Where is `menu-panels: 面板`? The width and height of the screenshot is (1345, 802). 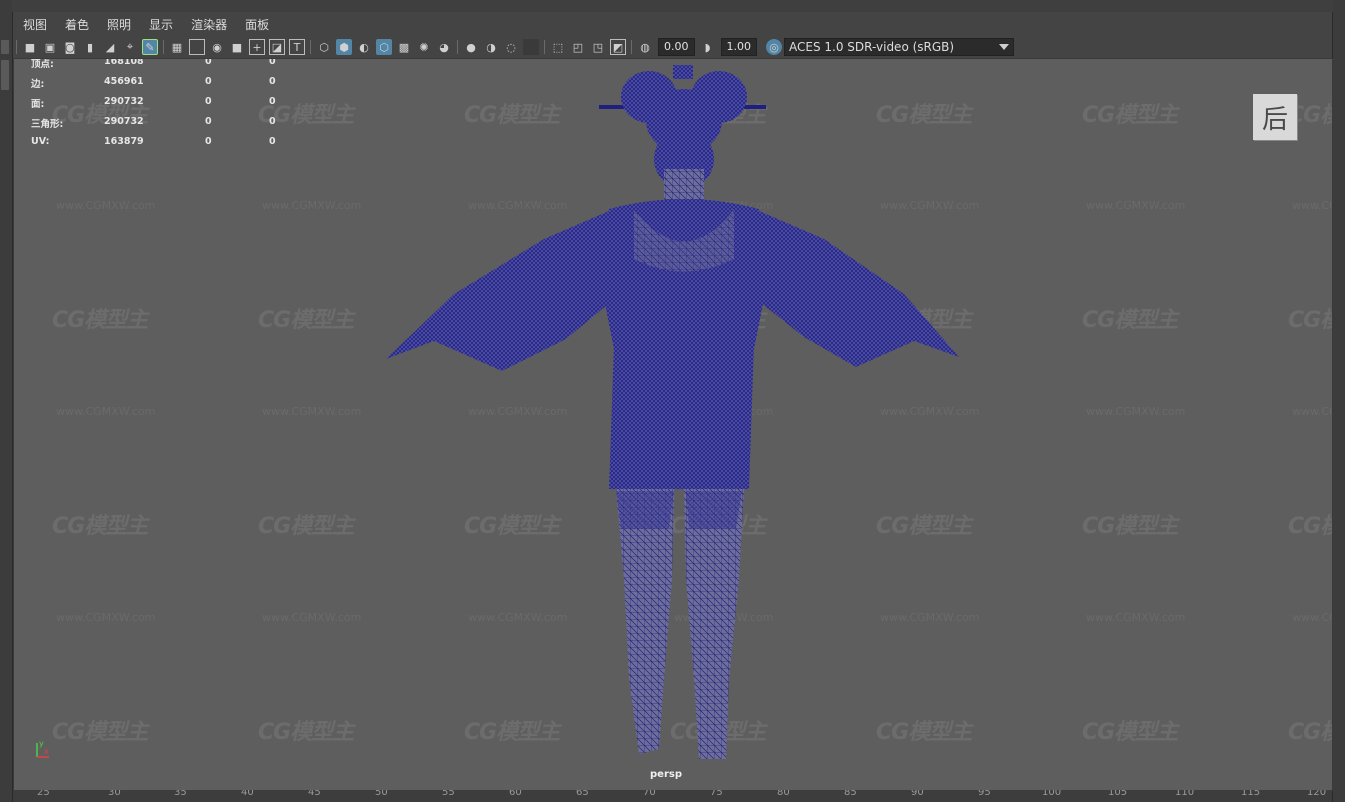
menu-panels: 面板 is located at coordinates (256, 25).